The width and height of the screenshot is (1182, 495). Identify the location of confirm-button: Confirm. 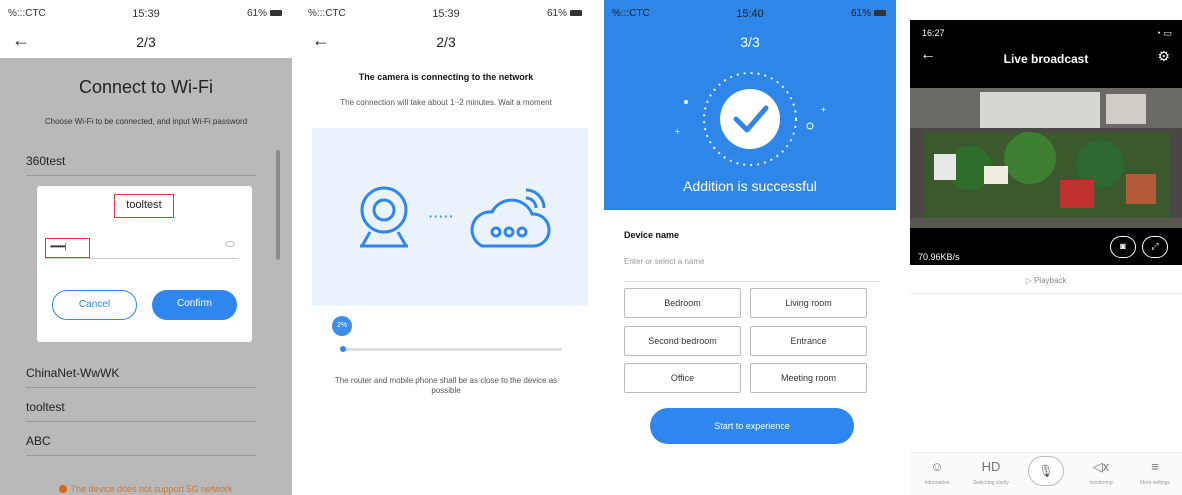
(194, 305).